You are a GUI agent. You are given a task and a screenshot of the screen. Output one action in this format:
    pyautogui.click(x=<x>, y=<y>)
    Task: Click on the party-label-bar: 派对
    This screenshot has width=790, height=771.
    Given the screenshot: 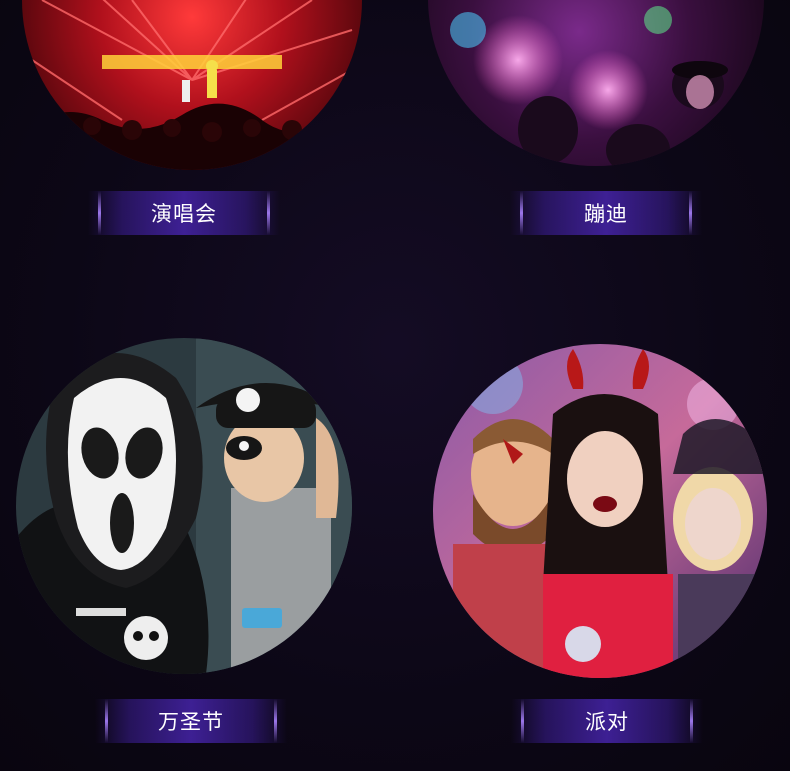 What is the action you would take?
    pyautogui.click(x=607, y=721)
    